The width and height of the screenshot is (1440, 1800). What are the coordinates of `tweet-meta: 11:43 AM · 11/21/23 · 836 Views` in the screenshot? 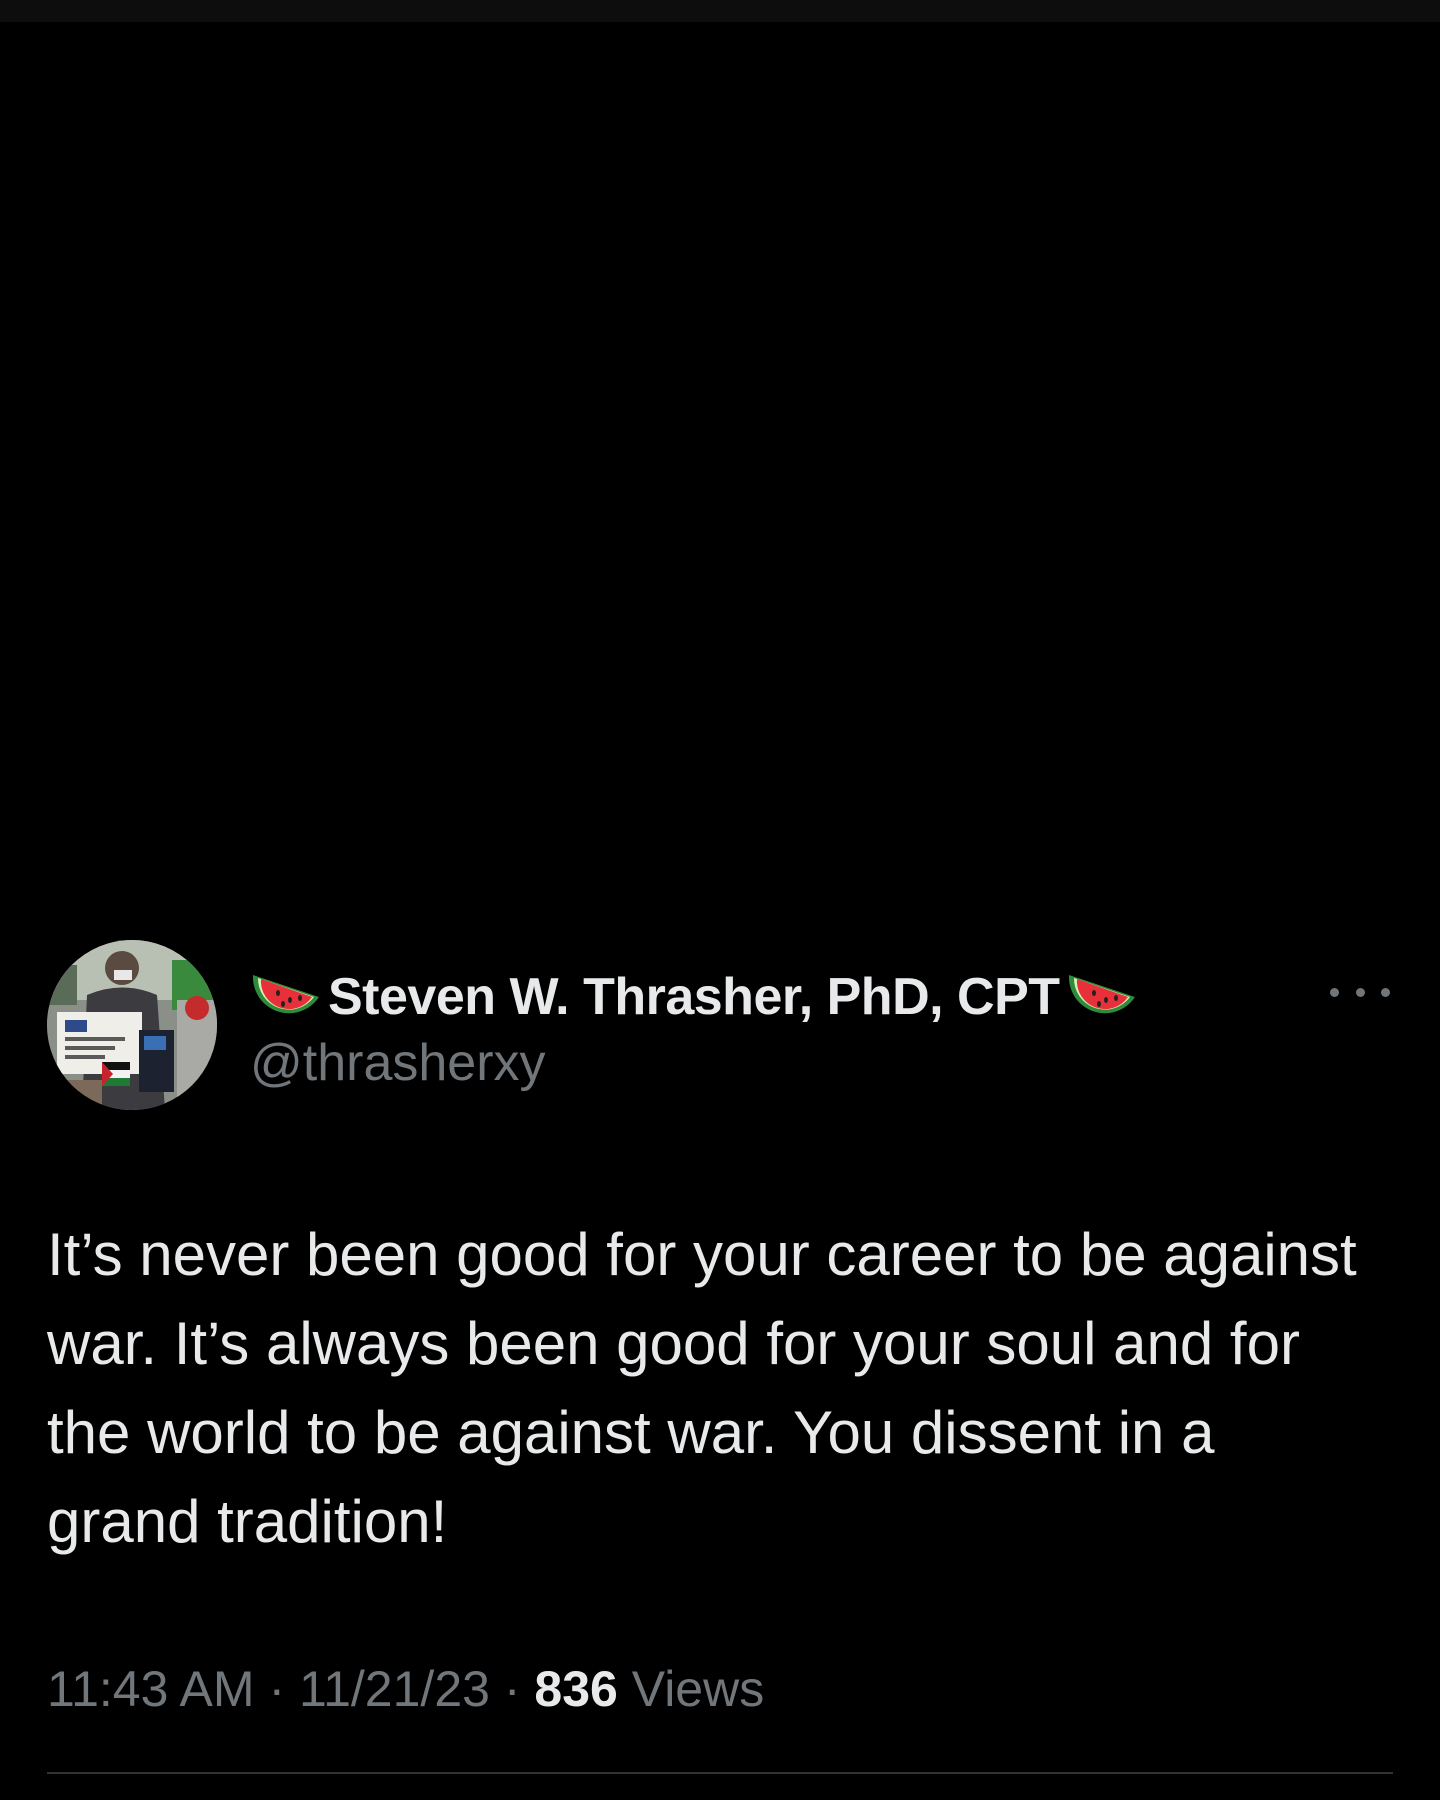 It's located at (405, 1689).